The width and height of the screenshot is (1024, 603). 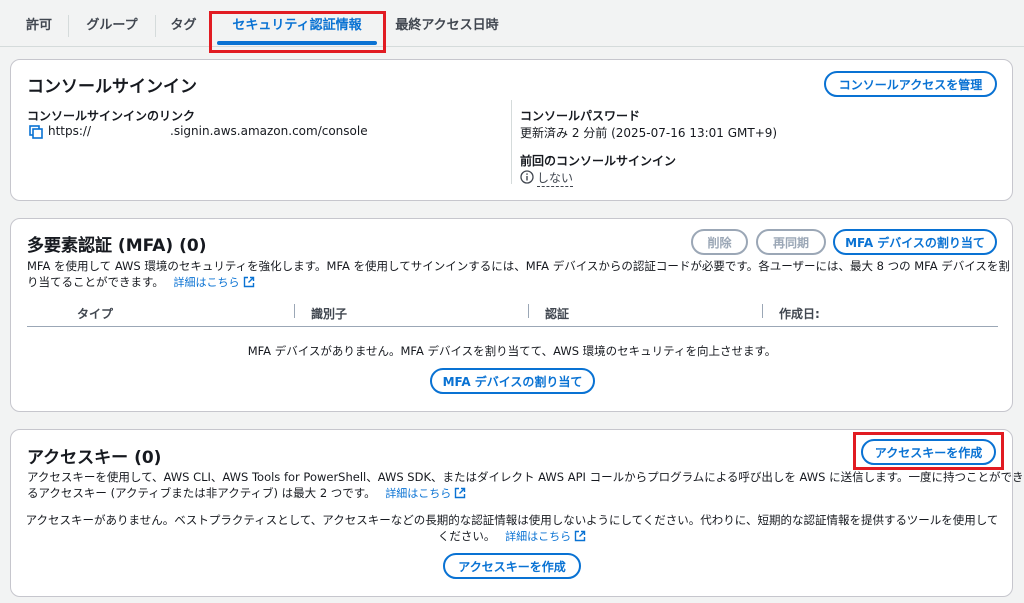 What do you see at coordinates (297, 43) in the screenshot?
I see `active-tab-indicator` at bounding box center [297, 43].